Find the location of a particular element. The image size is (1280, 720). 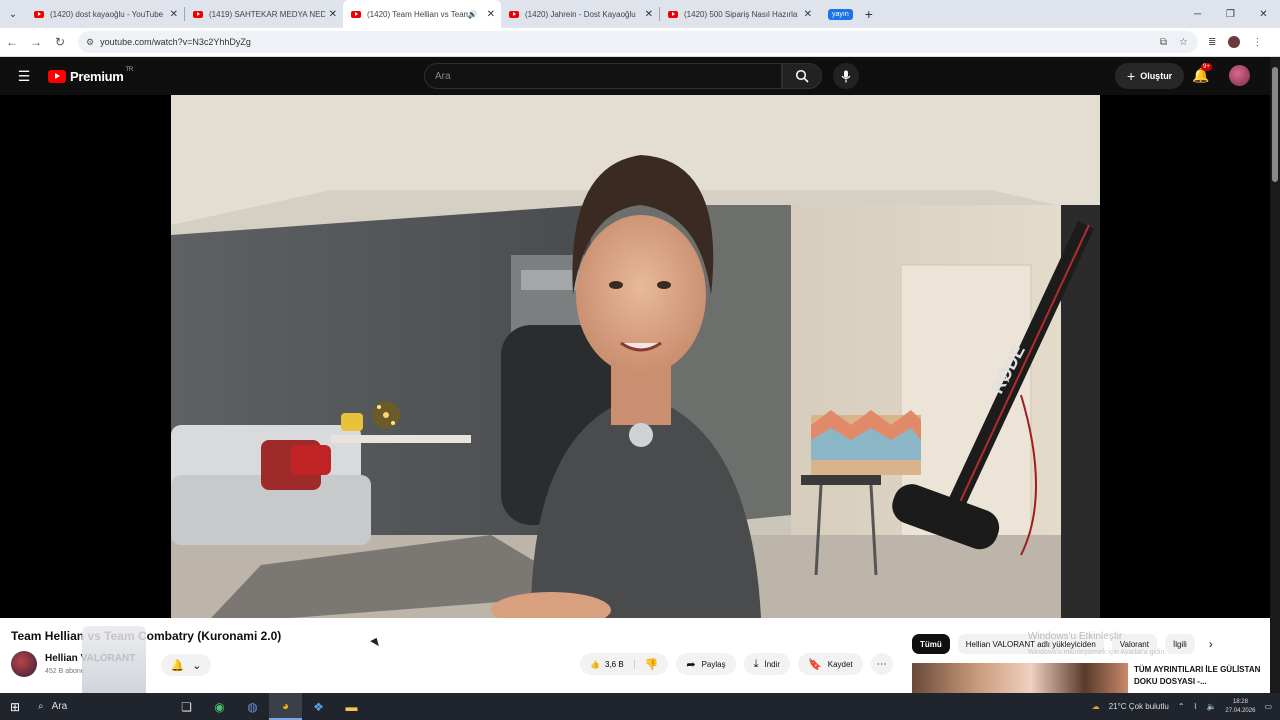

notifications-button: 🔔 9+ is located at coordinates (1202, 73).